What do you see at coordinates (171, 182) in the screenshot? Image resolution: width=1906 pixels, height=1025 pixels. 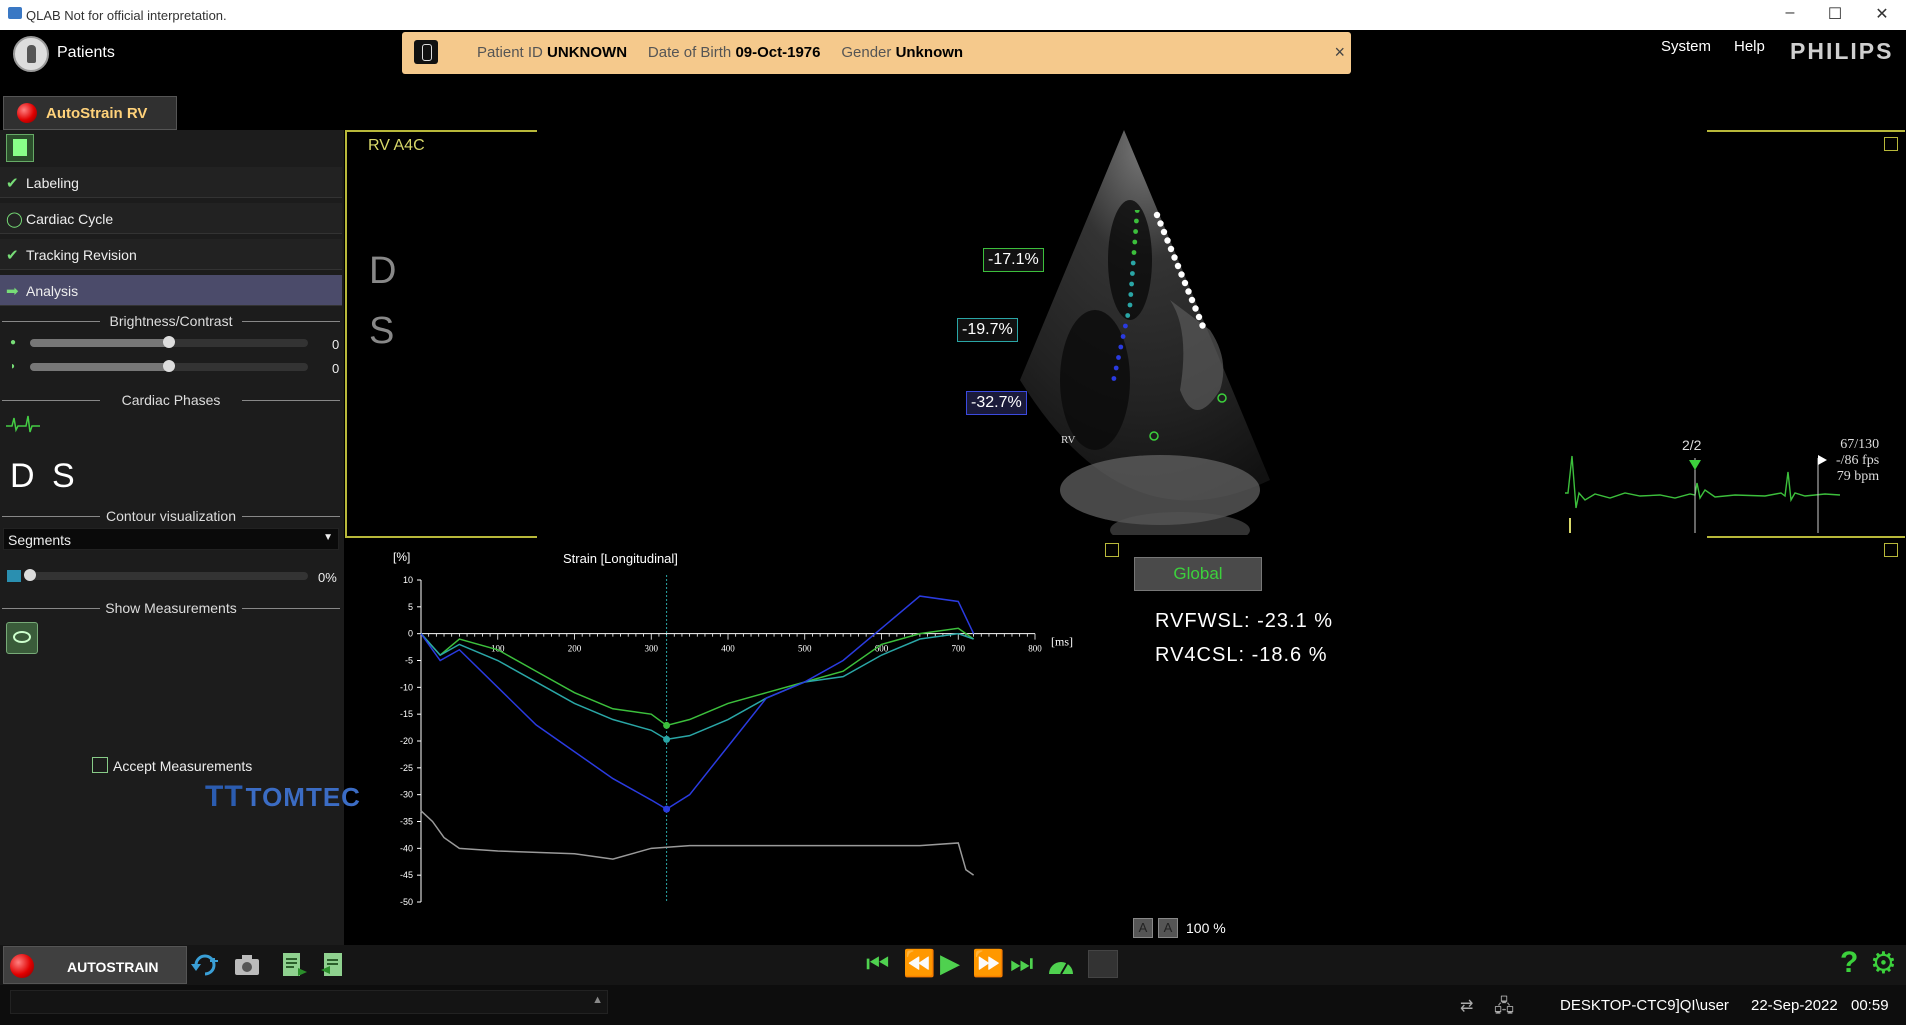 I see `step-labeling: ✔ Labeling` at bounding box center [171, 182].